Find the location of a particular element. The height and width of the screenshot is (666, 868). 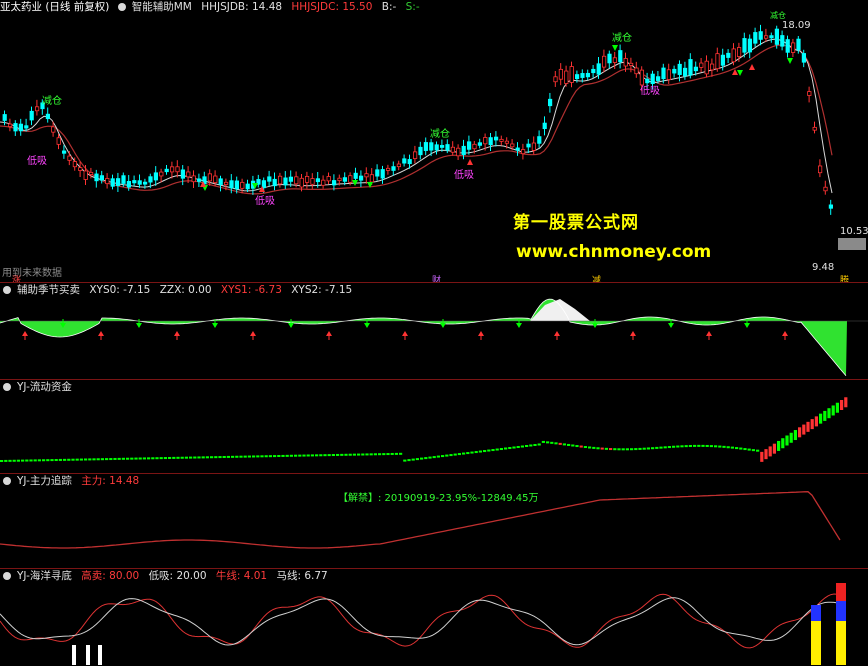

bottom-mark-1: 财 is located at coordinates (437, 279).